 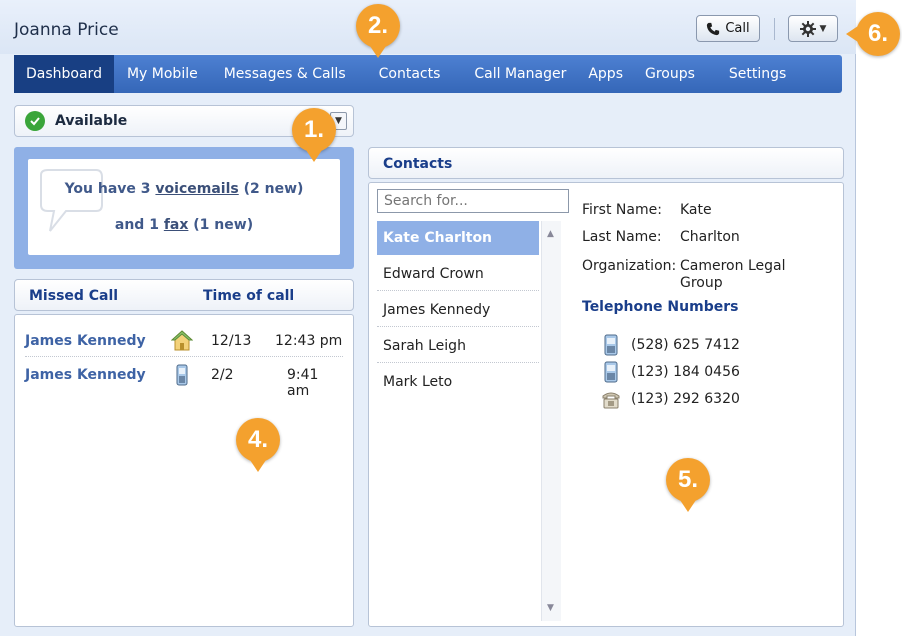 I want to click on phone-row: (528) 625 7412, so click(x=670, y=345).